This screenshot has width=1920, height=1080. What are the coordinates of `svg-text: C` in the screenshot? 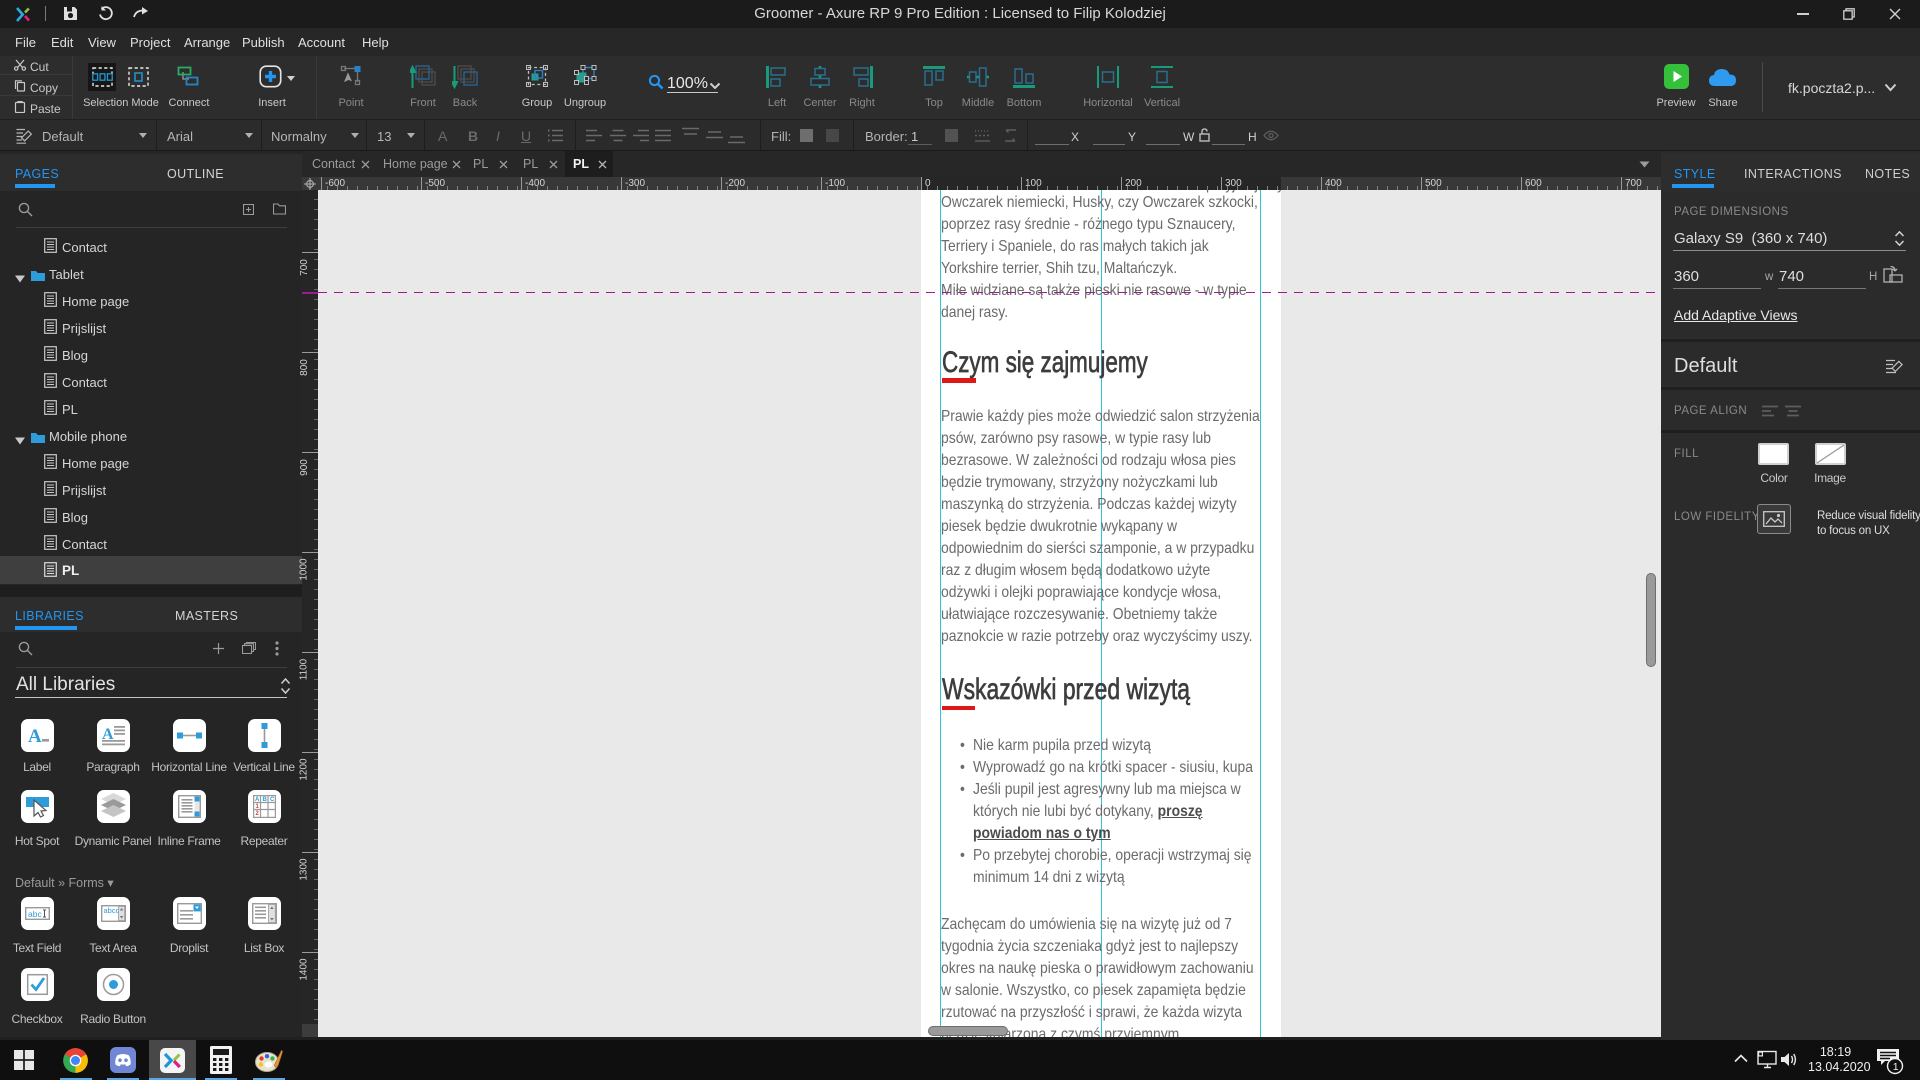 It's located at (272, 800).